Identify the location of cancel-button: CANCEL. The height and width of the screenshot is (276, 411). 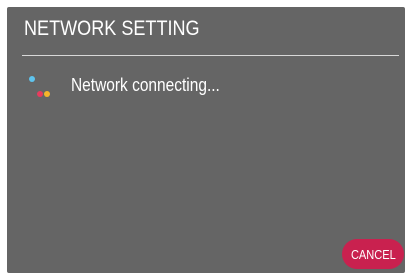
(373, 254).